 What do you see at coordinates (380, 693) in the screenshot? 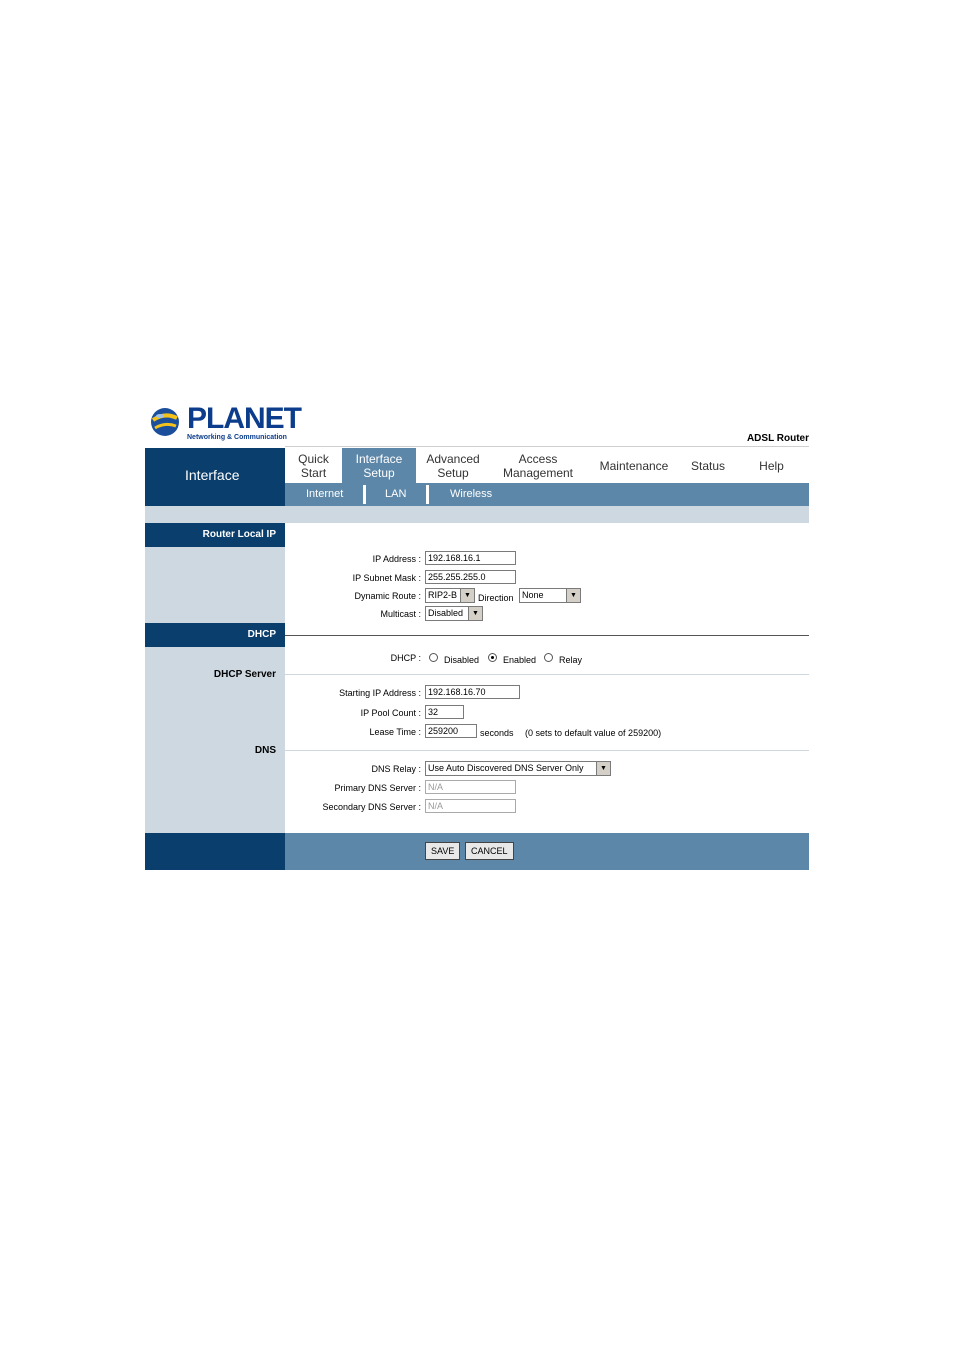
I see `starting-ip-label: Starting IP Address :` at bounding box center [380, 693].